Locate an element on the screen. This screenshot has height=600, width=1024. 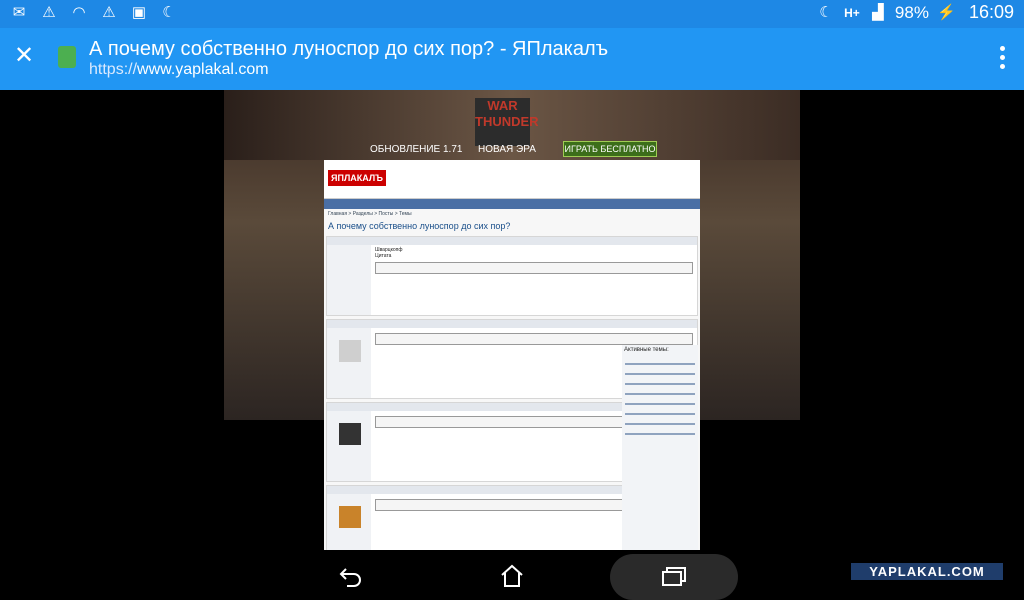
side-title: Активные темы: is located at coordinates (646, 350).